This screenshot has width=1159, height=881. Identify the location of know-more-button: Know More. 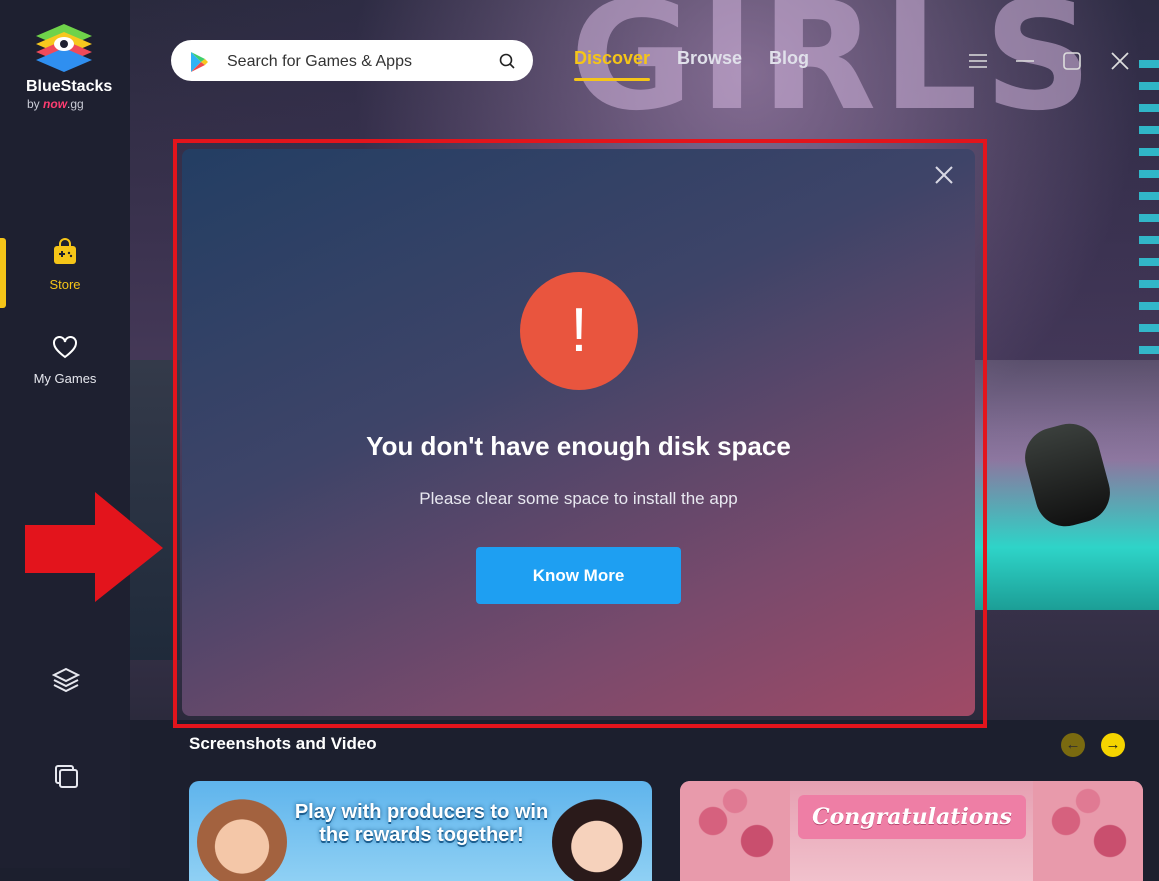
(578, 575).